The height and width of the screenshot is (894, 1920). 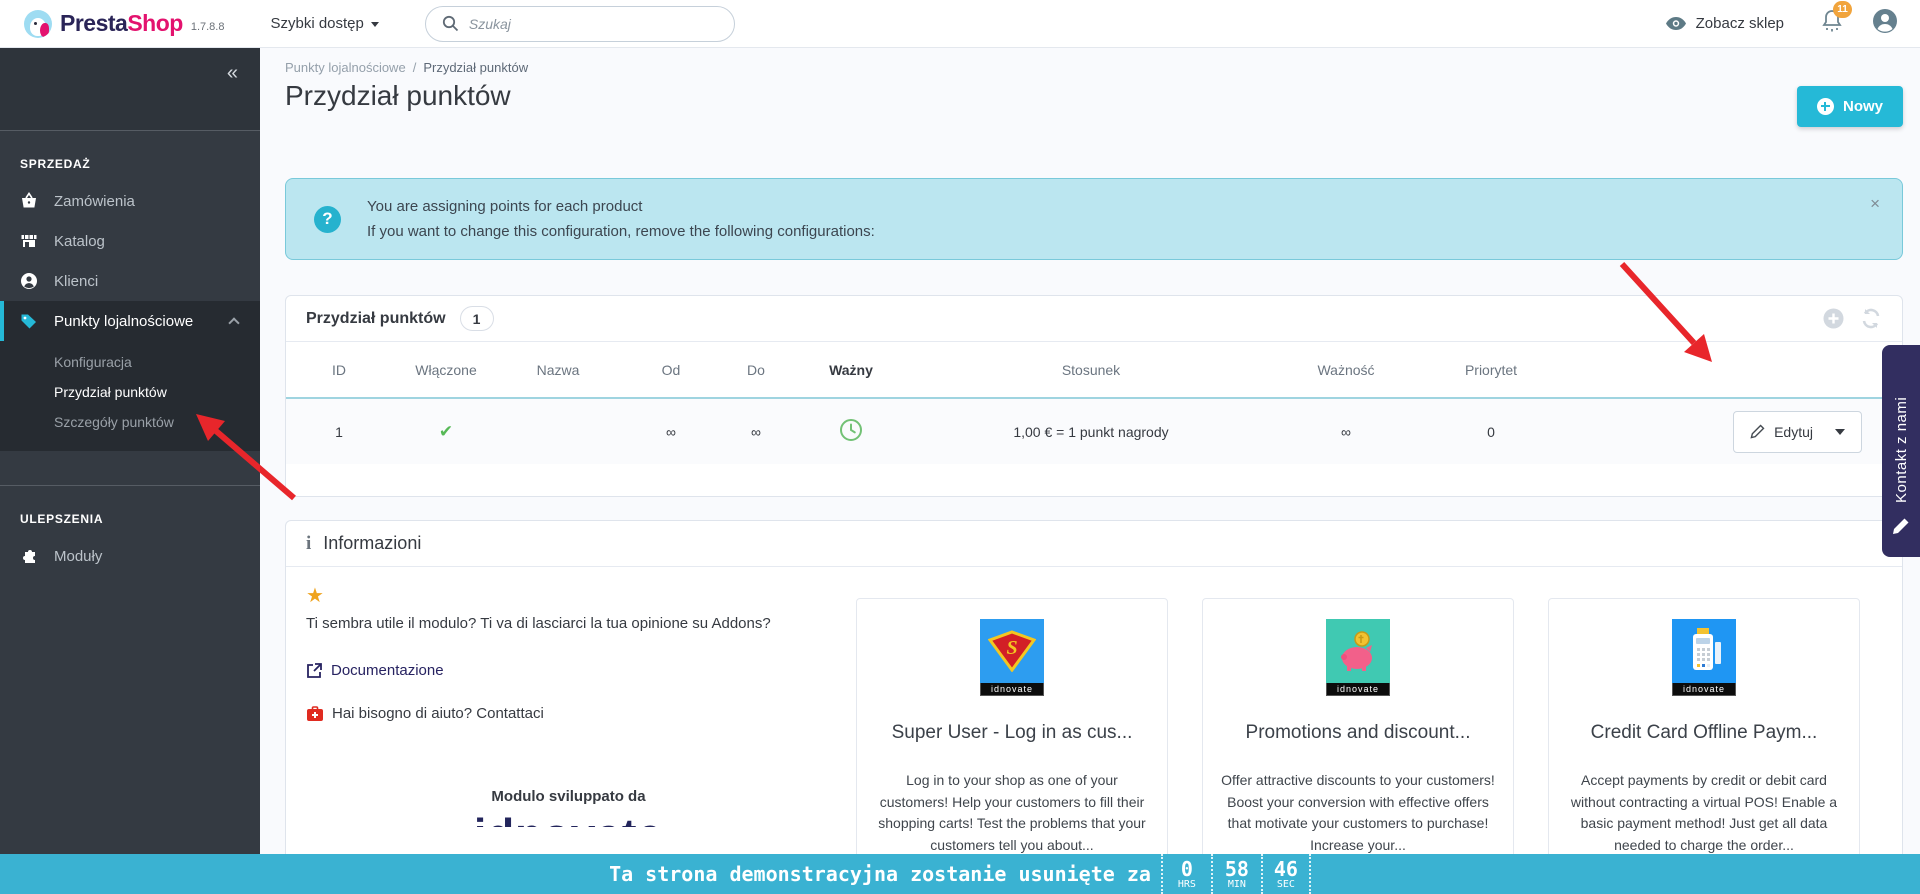 What do you see at coordinates (568, 713) in the screenshot?
I see `contact-help-link: Hai bisogno di aiuto? Contattaci` at bounding box center [568, 713].